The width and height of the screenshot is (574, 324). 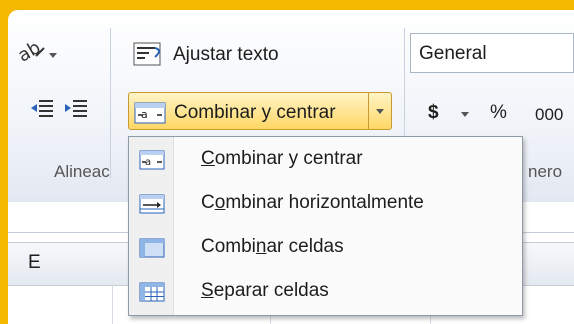 What do you see at coordinates (36, 52) in the screenshot?
I see `text-orientation-icon: ab` at bounding box center [36, 52].